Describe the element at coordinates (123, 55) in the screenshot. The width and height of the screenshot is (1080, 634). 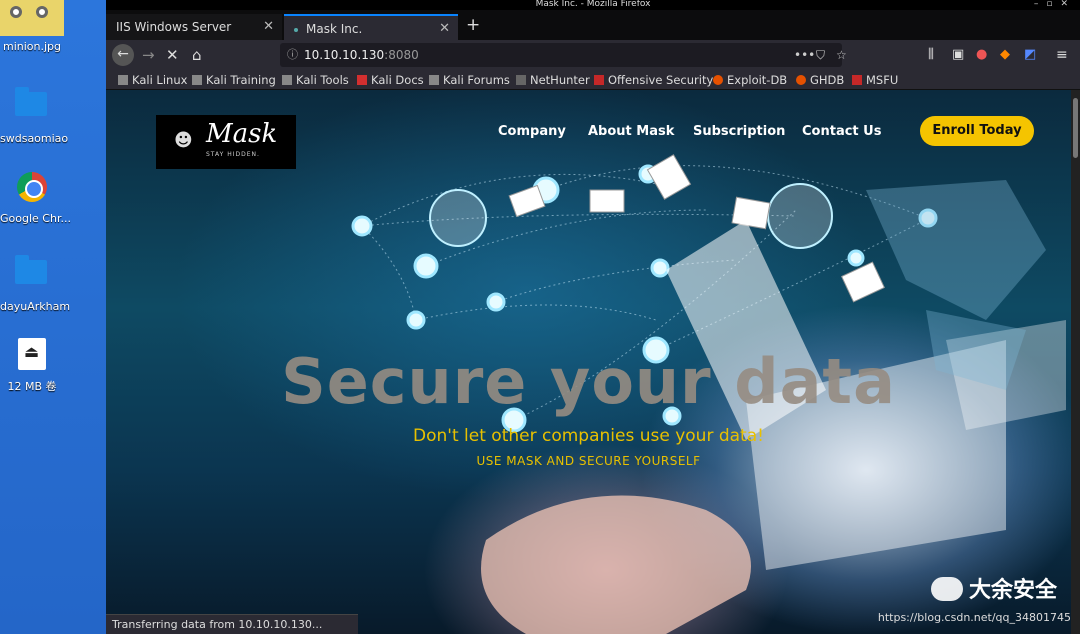
I see `back-button: ←` at that location.